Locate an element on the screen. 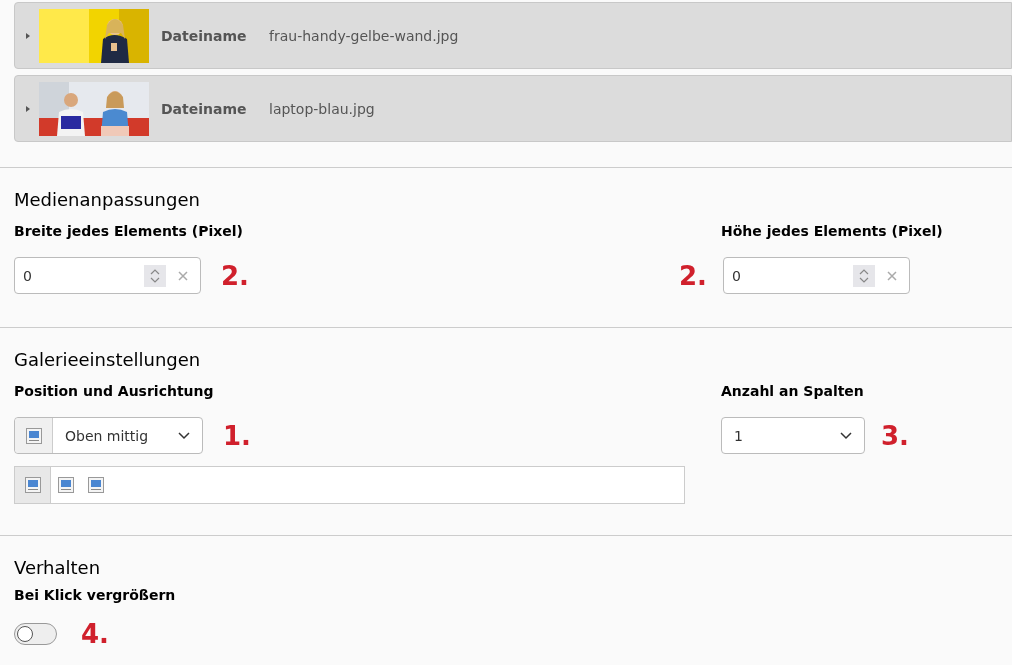  file-row: Dateiname laptop-blau.jpg is located at coordinates (513, 108).